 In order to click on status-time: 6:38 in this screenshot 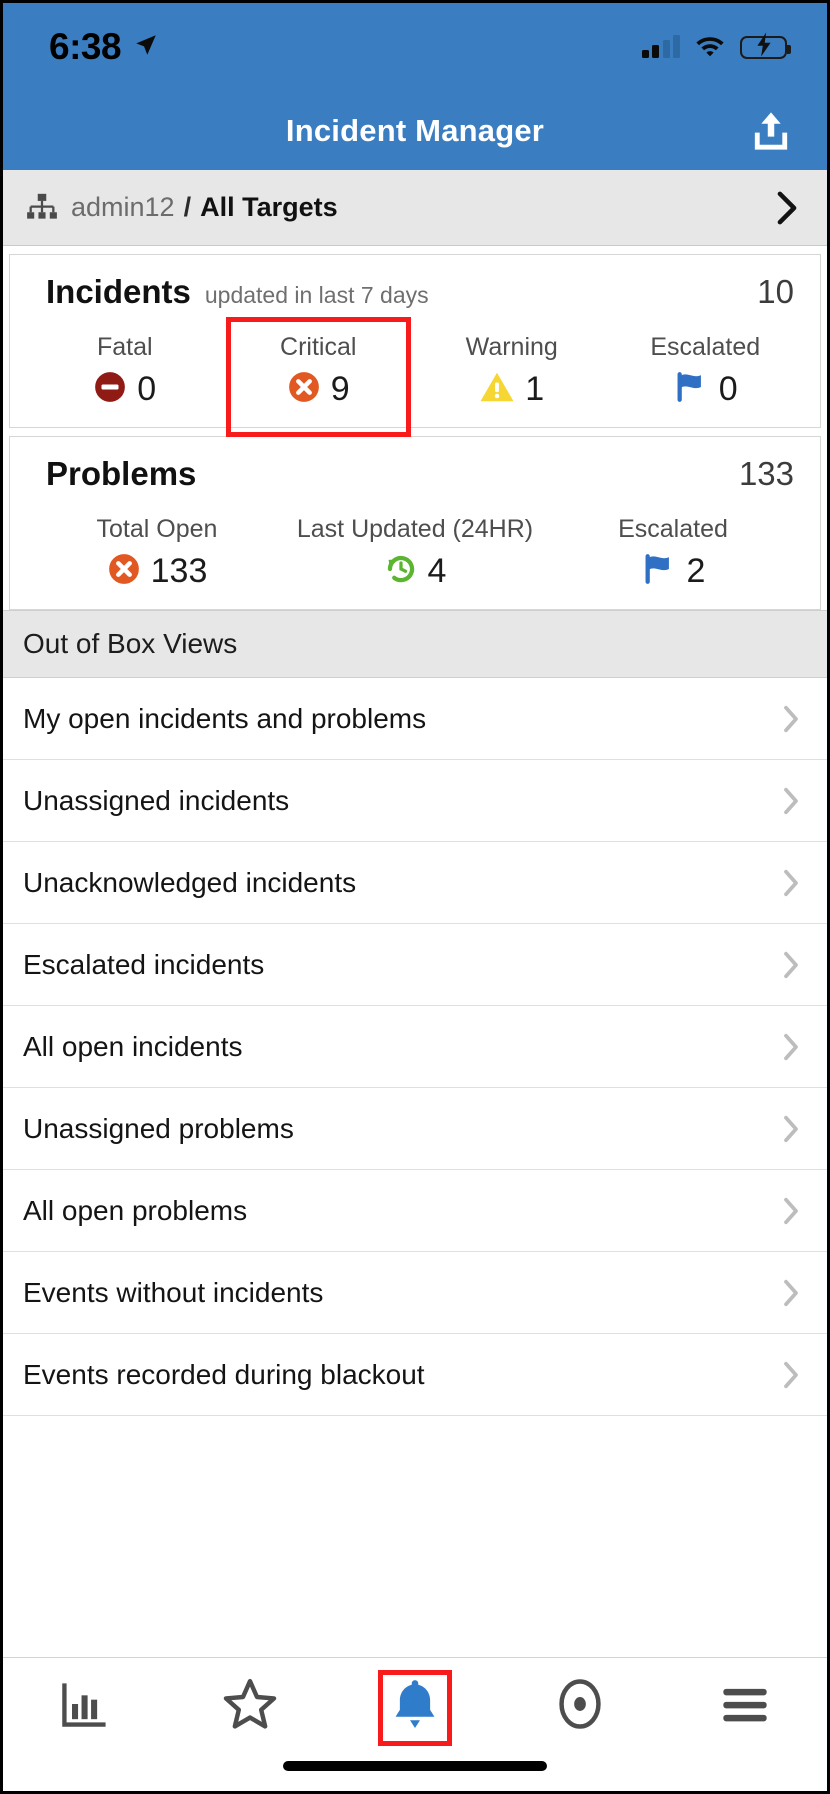, I will do `click(85, 46)`.